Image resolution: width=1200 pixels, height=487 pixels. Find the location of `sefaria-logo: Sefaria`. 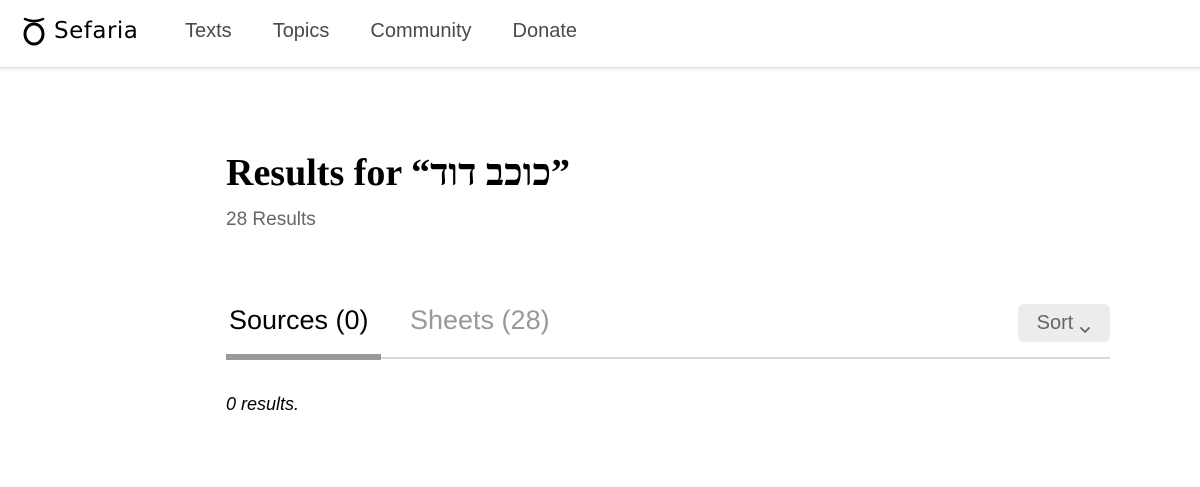

sefaria-logo: Sefaria is located at coordinates (80, 31).